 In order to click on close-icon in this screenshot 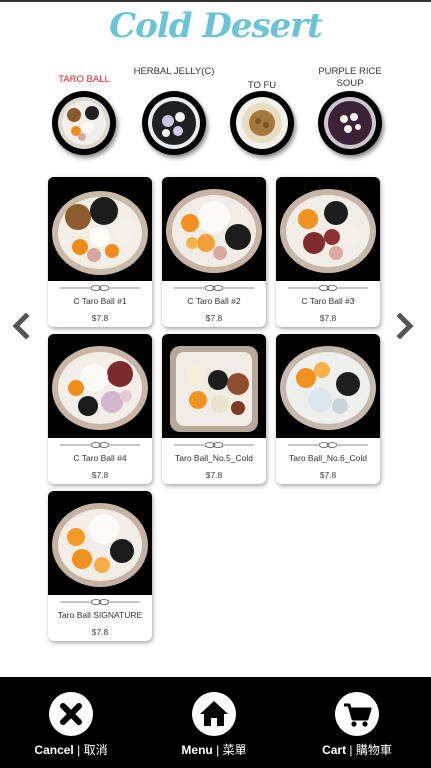, I will do `click(71, 714)`.